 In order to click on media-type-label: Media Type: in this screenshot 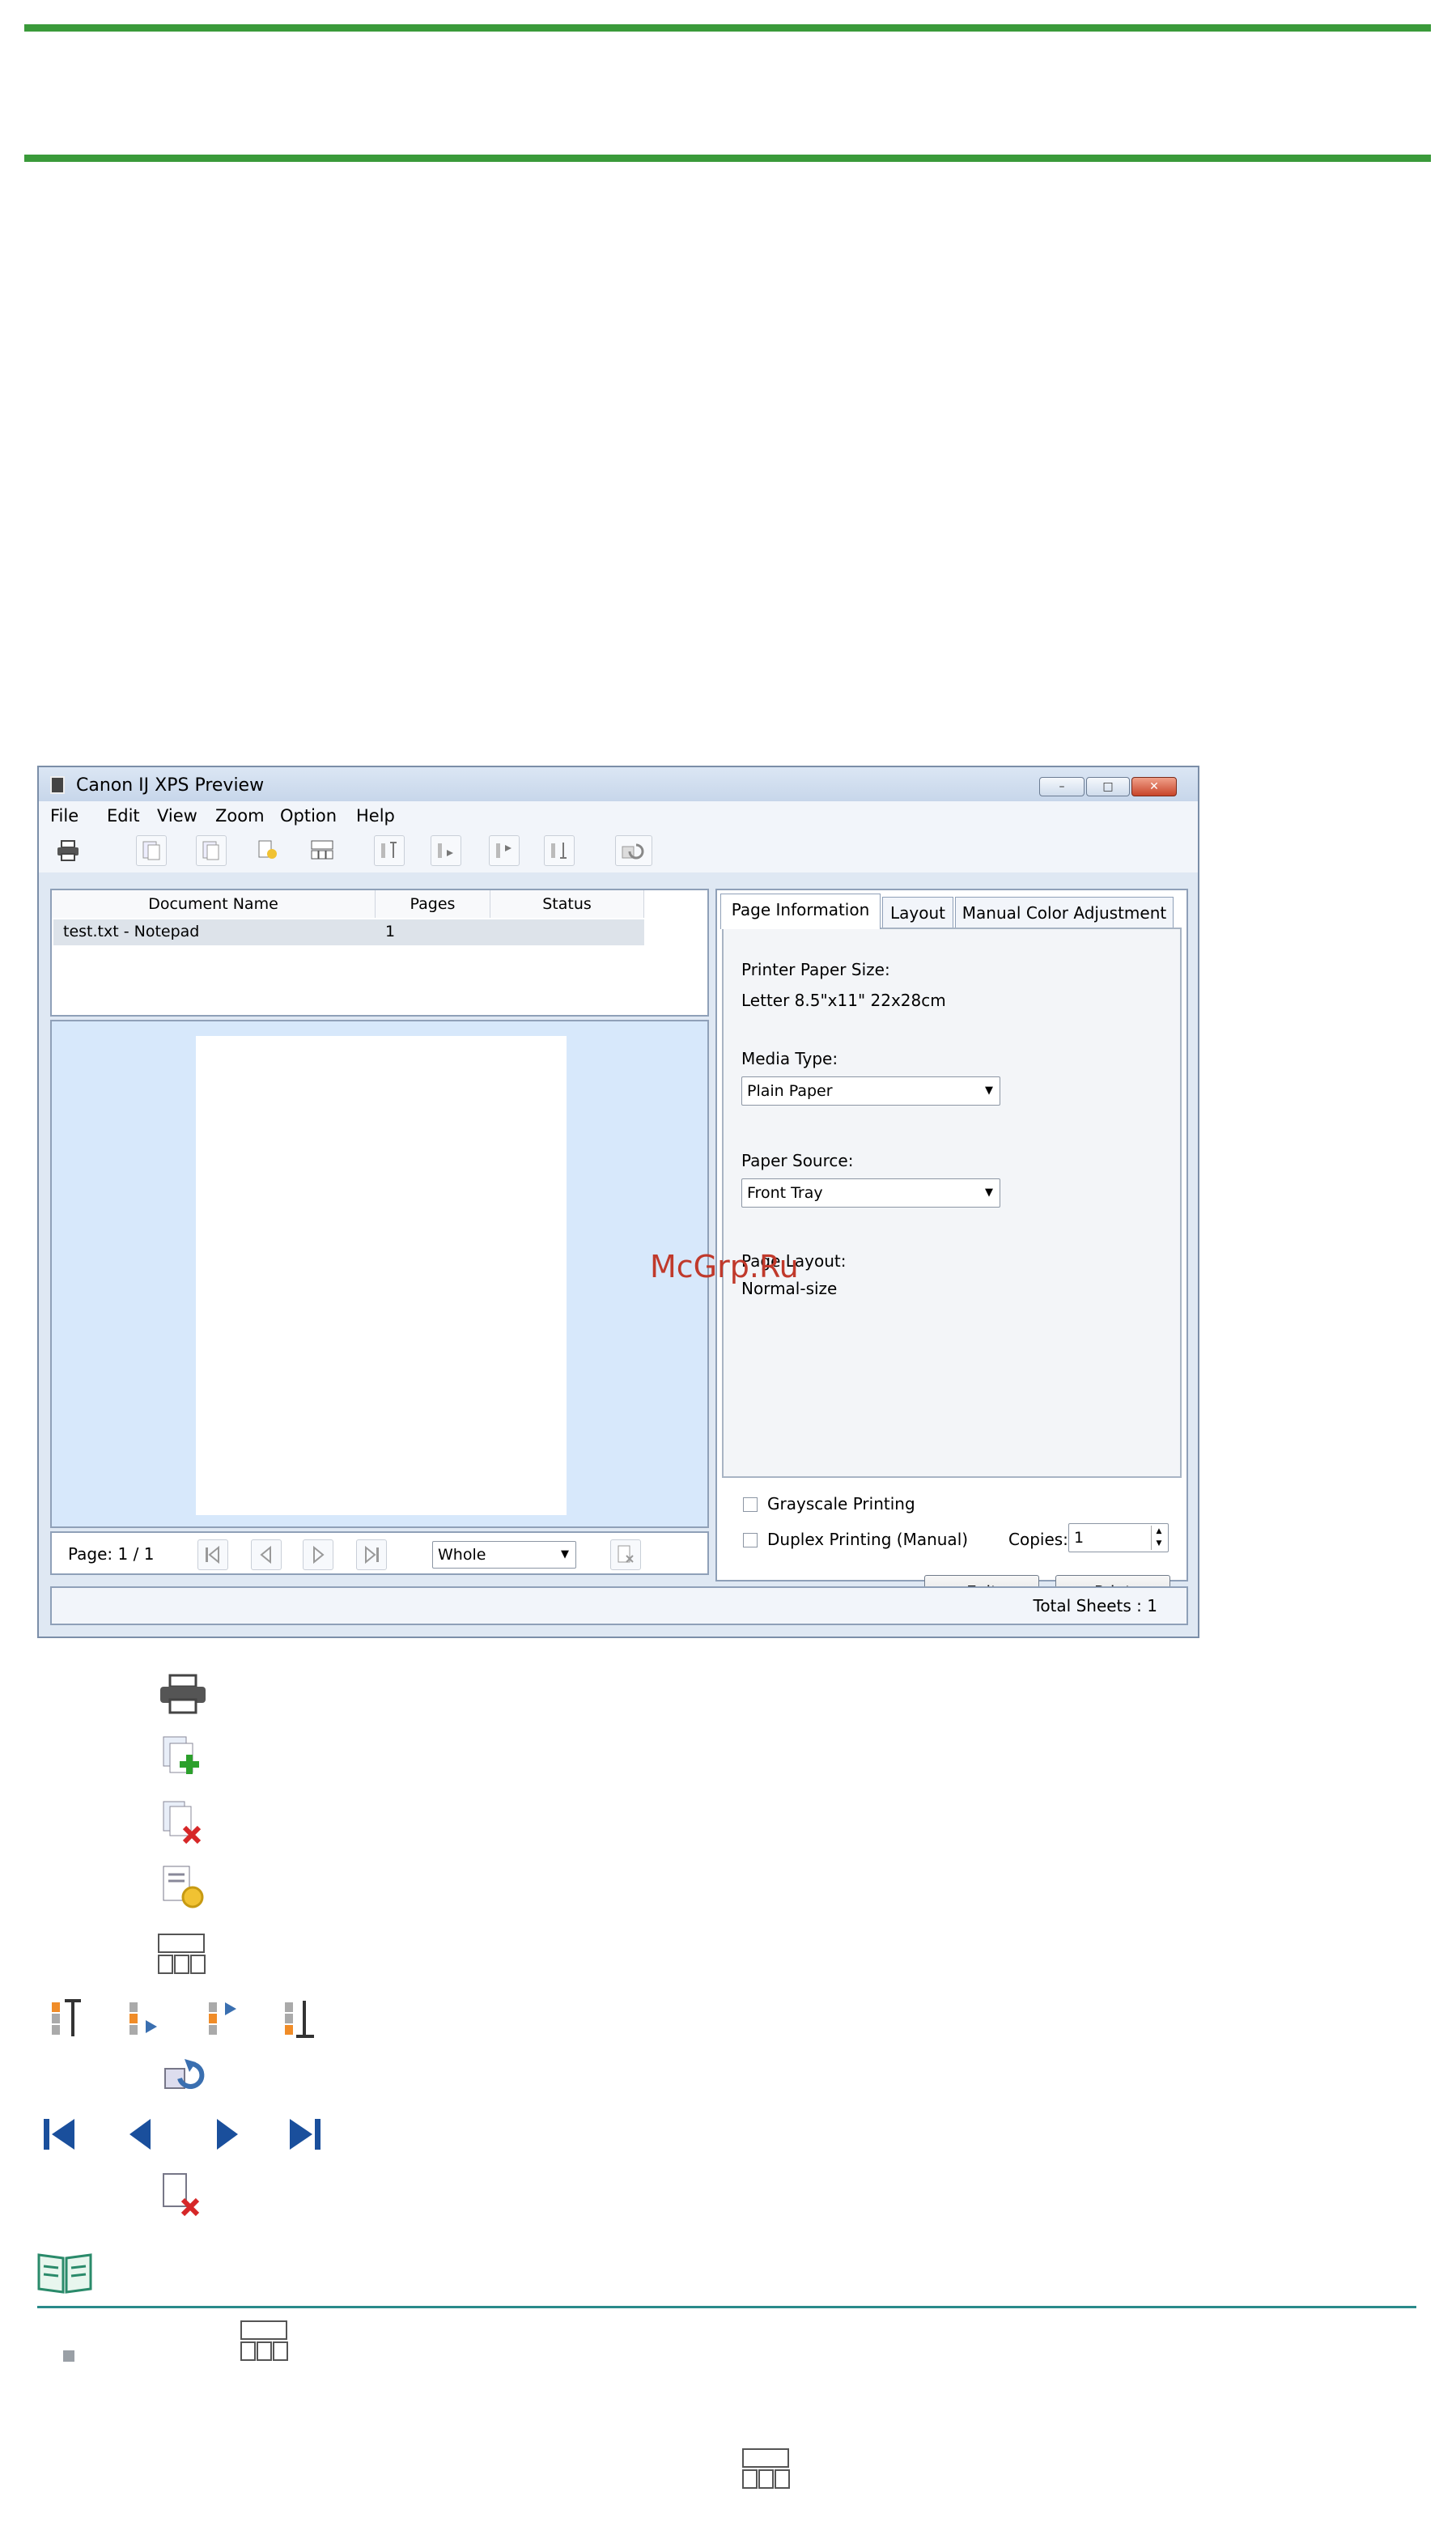, I will do `click(790, 1058)`.